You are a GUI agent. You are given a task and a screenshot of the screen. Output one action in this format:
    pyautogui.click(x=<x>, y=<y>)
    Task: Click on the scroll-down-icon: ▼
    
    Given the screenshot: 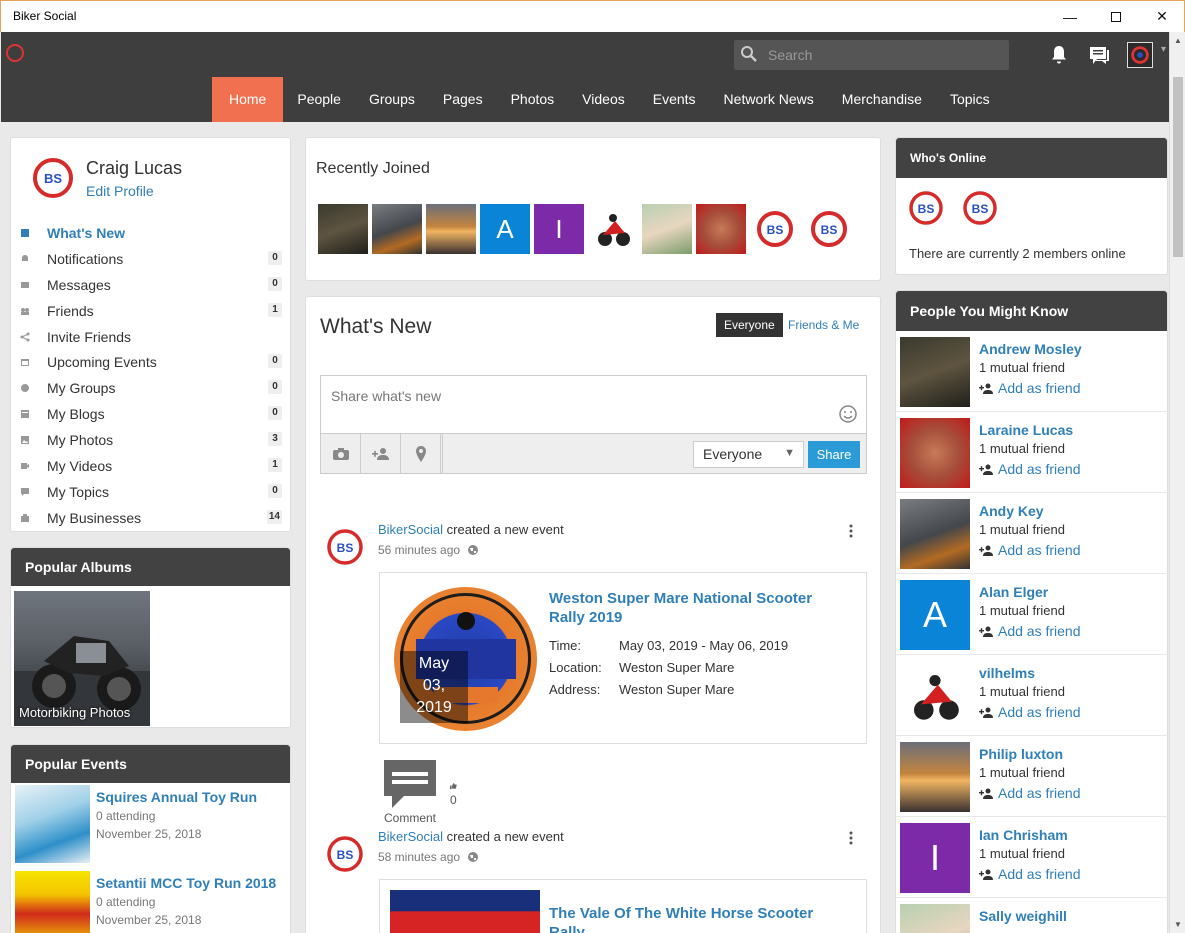 What is the action you would take?
    pyautogui.click(x=1178, y=924)
    